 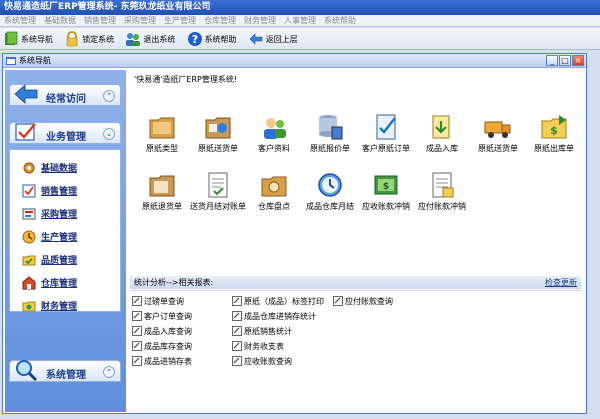 I want to click on report-label: 客户订单查询, so click(x=168, y=316).